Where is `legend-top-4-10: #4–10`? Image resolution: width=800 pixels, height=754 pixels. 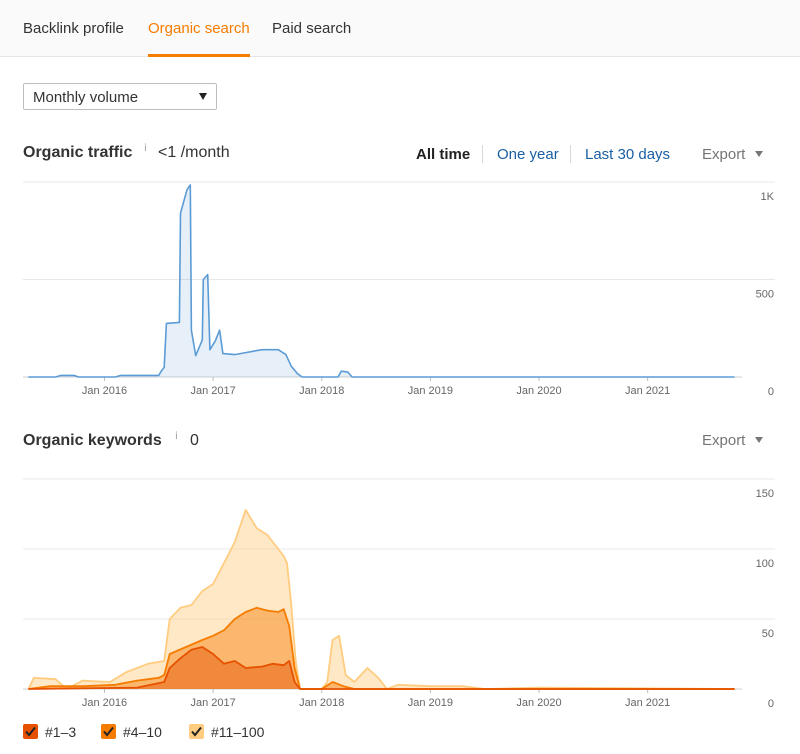
legend-top-4-10: #4–10 is located at coordinates (141, 732).